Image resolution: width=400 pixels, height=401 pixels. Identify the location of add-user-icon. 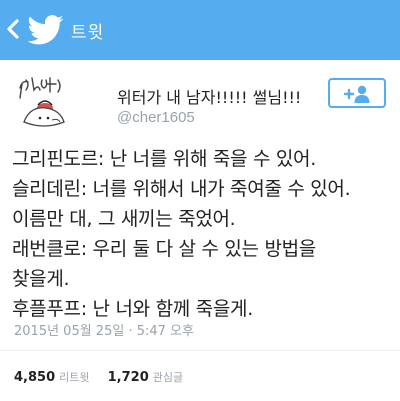
(356, 94).